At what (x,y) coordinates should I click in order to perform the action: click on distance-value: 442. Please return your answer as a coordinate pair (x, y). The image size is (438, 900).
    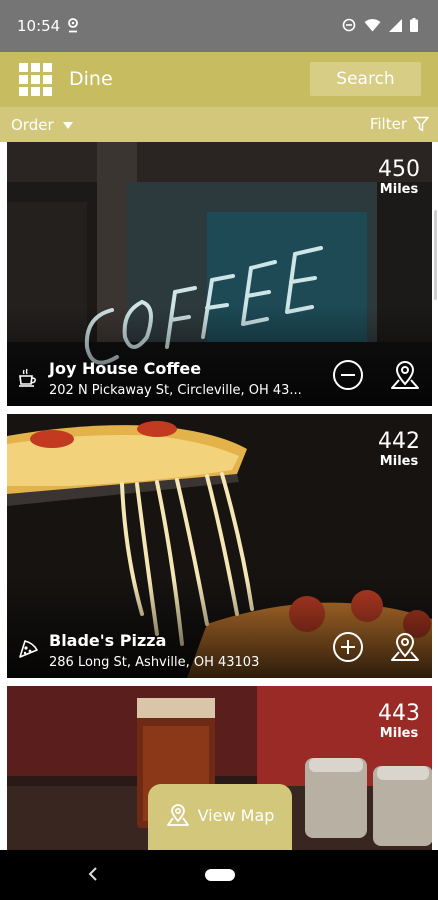
    Looking at the image, I should click on (399, 441).